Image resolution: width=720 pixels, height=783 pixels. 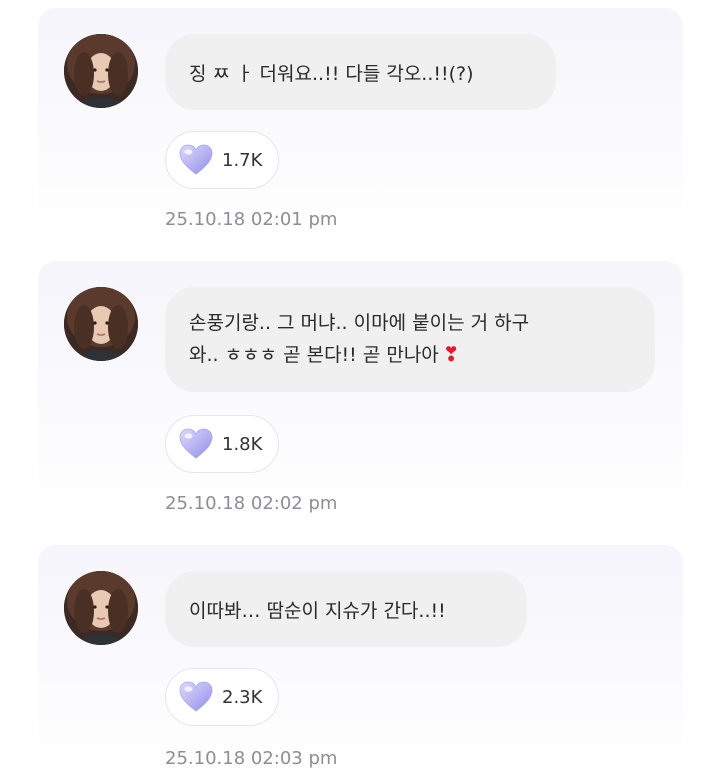 I want to click on message-bubble: 징 ㅉ ㅏ 더워요..!! 다들 각오..!!(?), so click(x=360, y=72).